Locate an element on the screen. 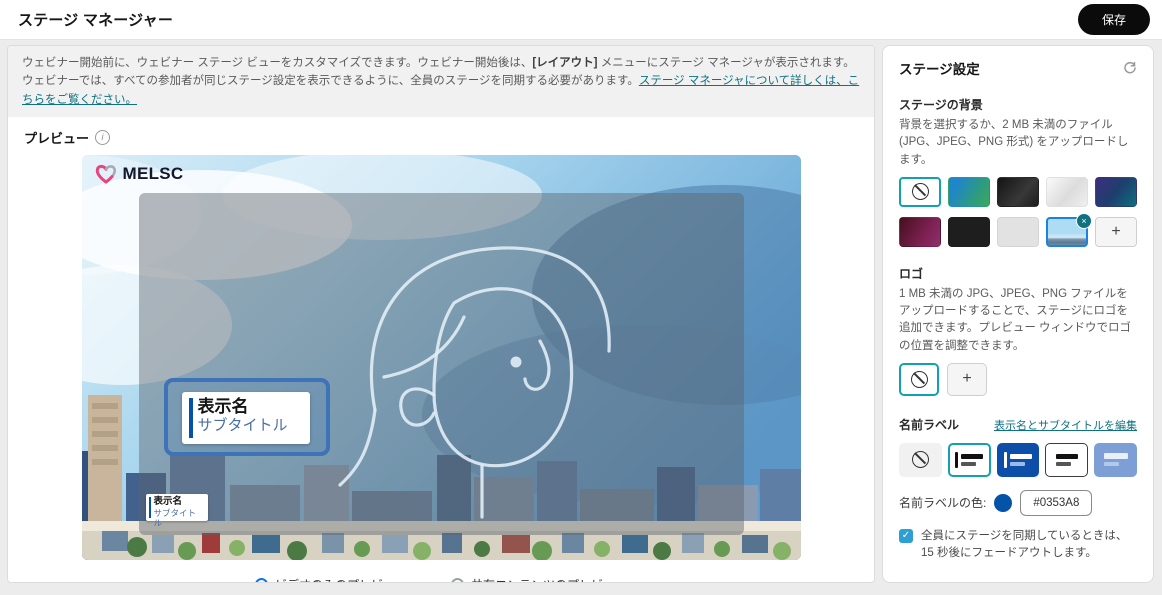  name-label-style-options is located at coordinates (1018, 459).